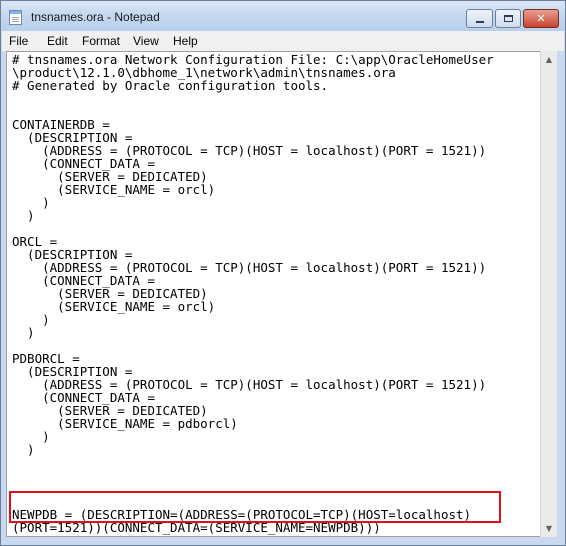 This screenshot has height=546, width=566. What do you see at coordinates (479, 21) in the screenshot?
I see `minimize-icon` at bounding box center [479, 21].